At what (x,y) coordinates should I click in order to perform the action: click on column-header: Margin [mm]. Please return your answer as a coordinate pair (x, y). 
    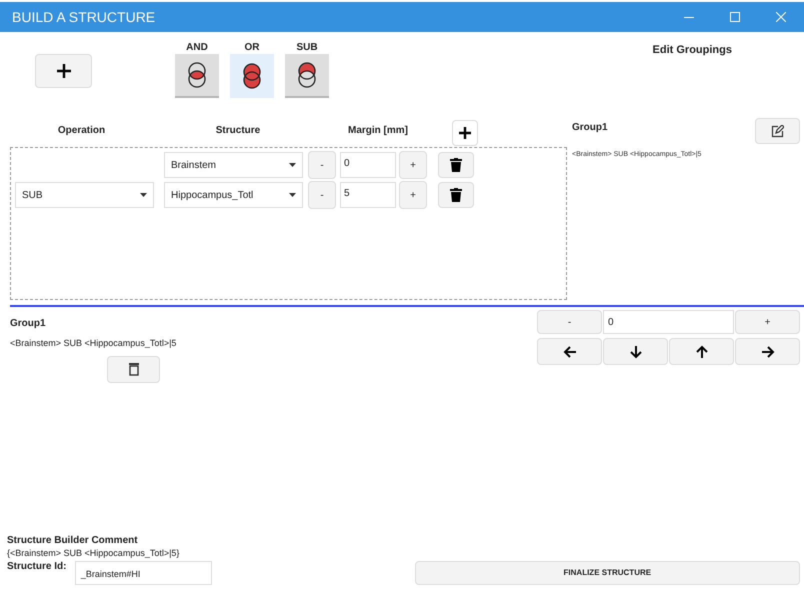
    Looking at the image, I should click on (378, 131).